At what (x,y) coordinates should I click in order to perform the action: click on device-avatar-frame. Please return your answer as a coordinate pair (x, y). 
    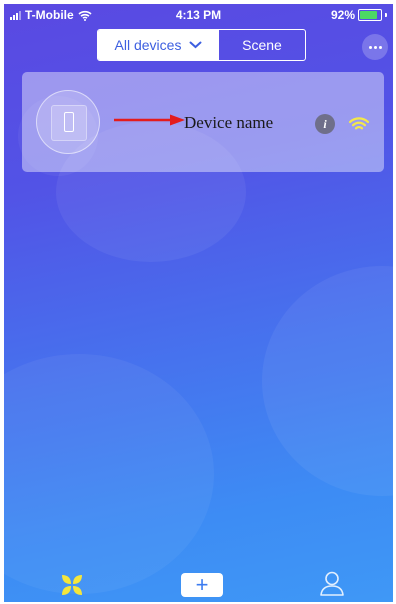
    Looking at the image, I should click on (69, 123).